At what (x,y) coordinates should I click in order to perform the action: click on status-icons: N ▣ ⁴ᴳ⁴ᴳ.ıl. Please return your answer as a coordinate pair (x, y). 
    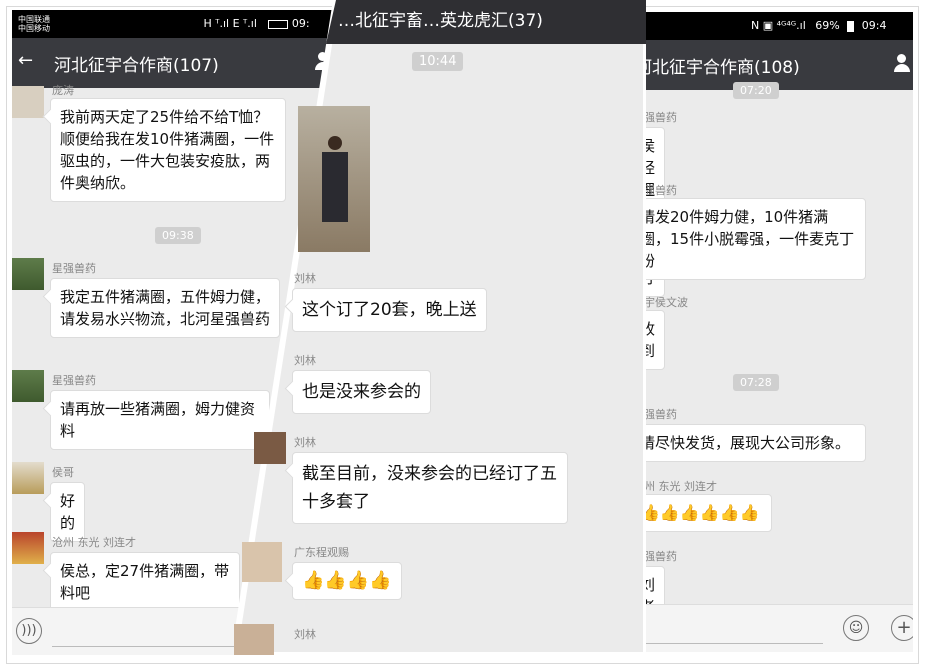
    Looking at the image, I should click on (778, 25).